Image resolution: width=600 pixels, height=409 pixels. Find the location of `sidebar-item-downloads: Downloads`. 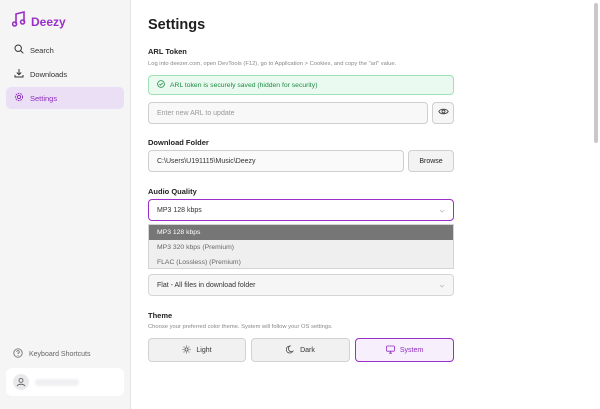

sidebar-item-downloads: Downloads is located at coordinates (65, 74).